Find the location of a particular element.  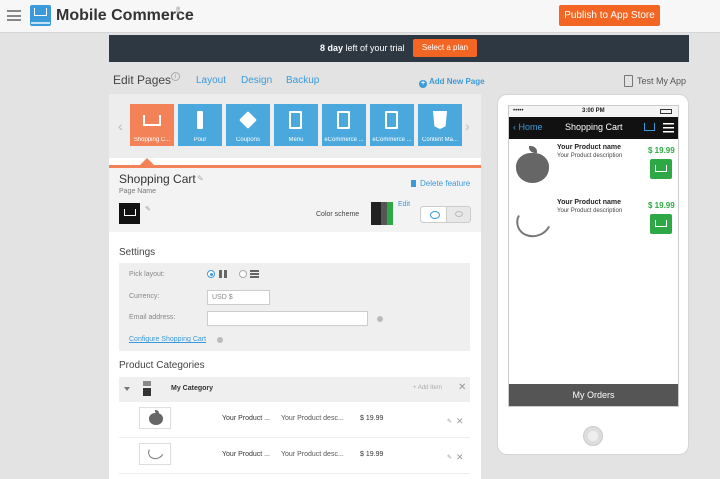

phone-nav-title: Shopping Cart is located at coordinates (594, 127).